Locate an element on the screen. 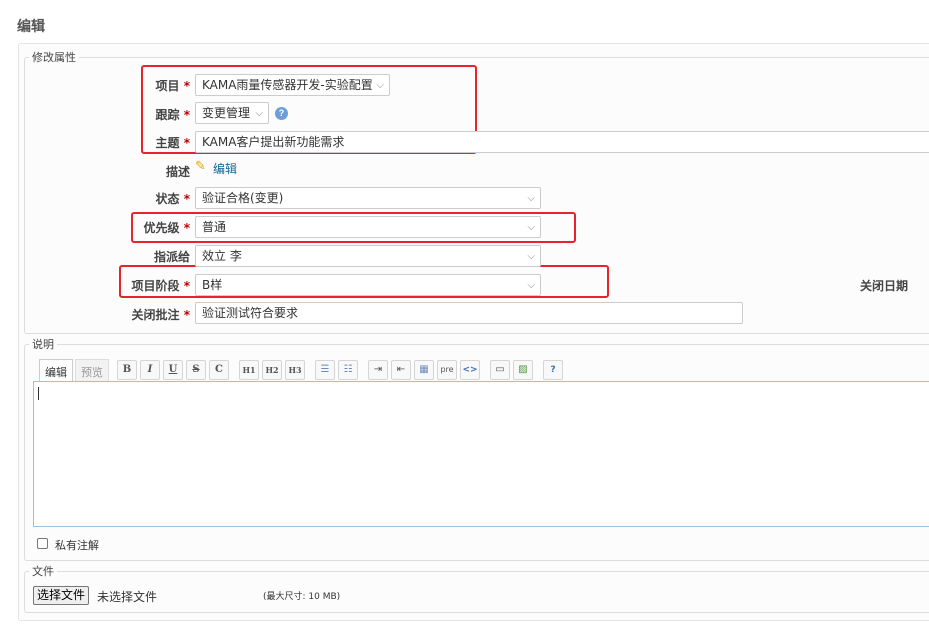 The image size is (929, 628). tracker-select: 变更管理 ⌵ is located at coordinates (232, 113).